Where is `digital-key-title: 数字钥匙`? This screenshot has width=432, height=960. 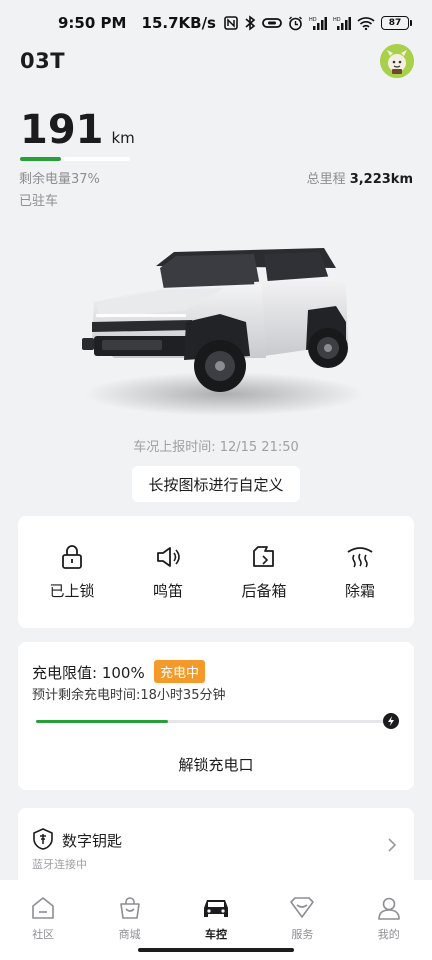
digital-key-title: 数字钥匙 is located at coordinates (92, 841).